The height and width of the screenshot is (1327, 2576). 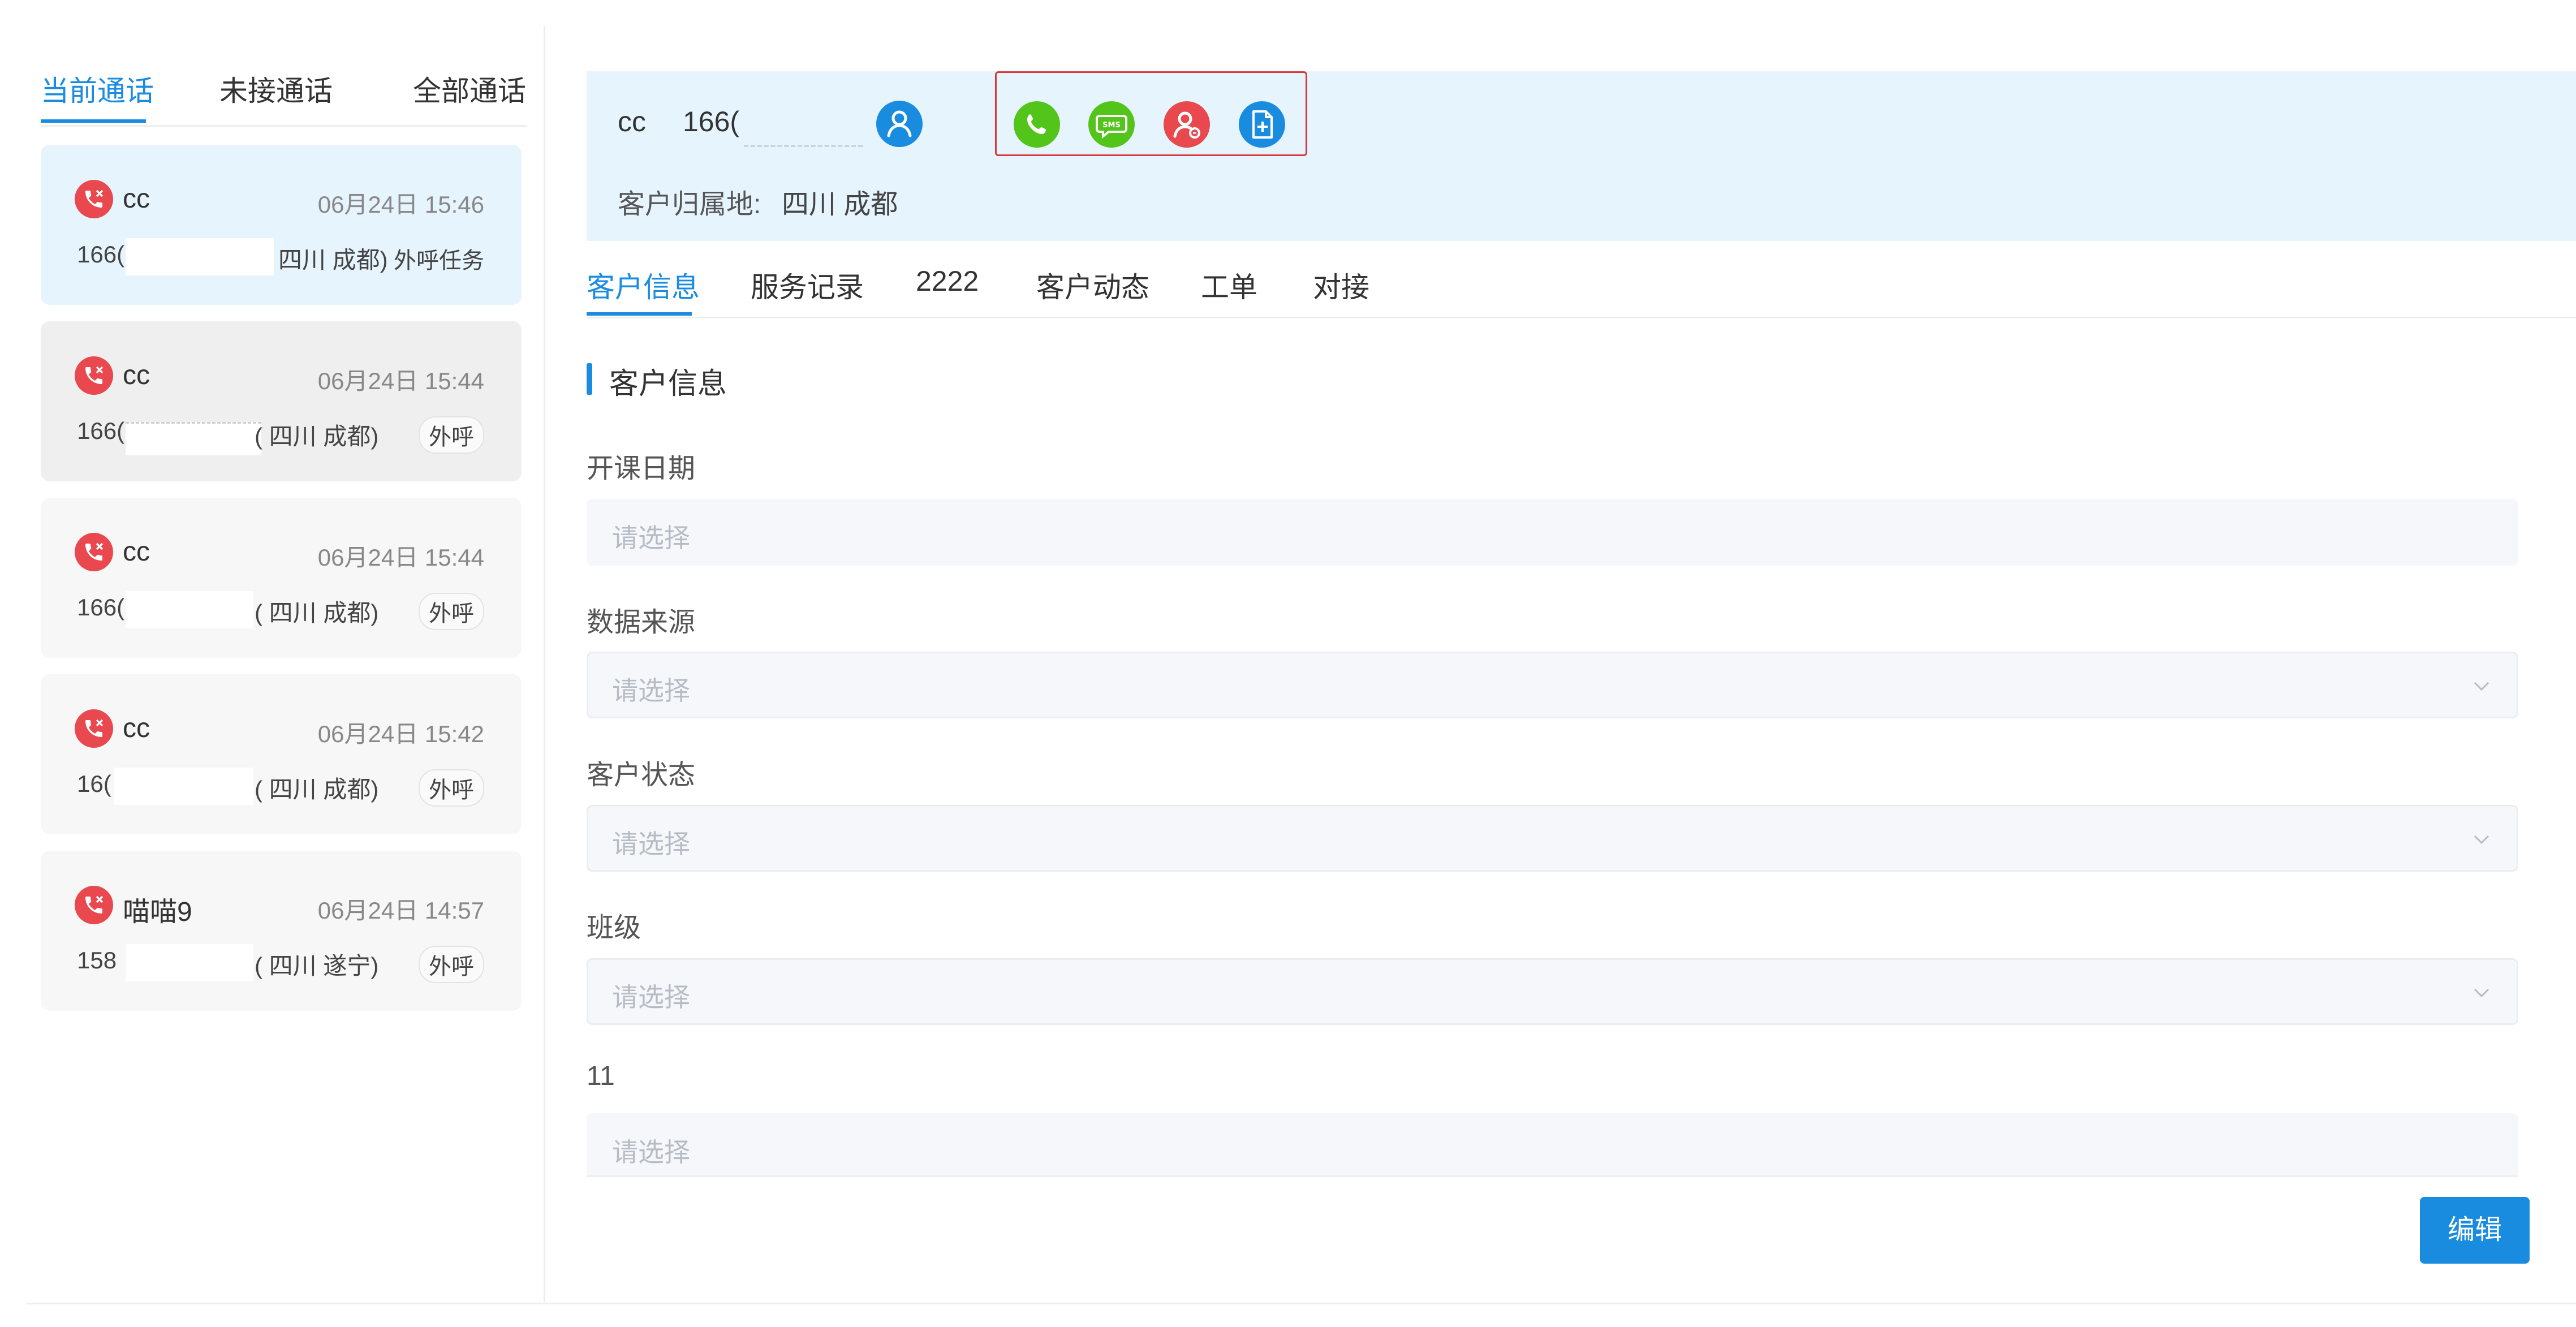 I want to click on customer-name: cc, so click(x=632, y=121).